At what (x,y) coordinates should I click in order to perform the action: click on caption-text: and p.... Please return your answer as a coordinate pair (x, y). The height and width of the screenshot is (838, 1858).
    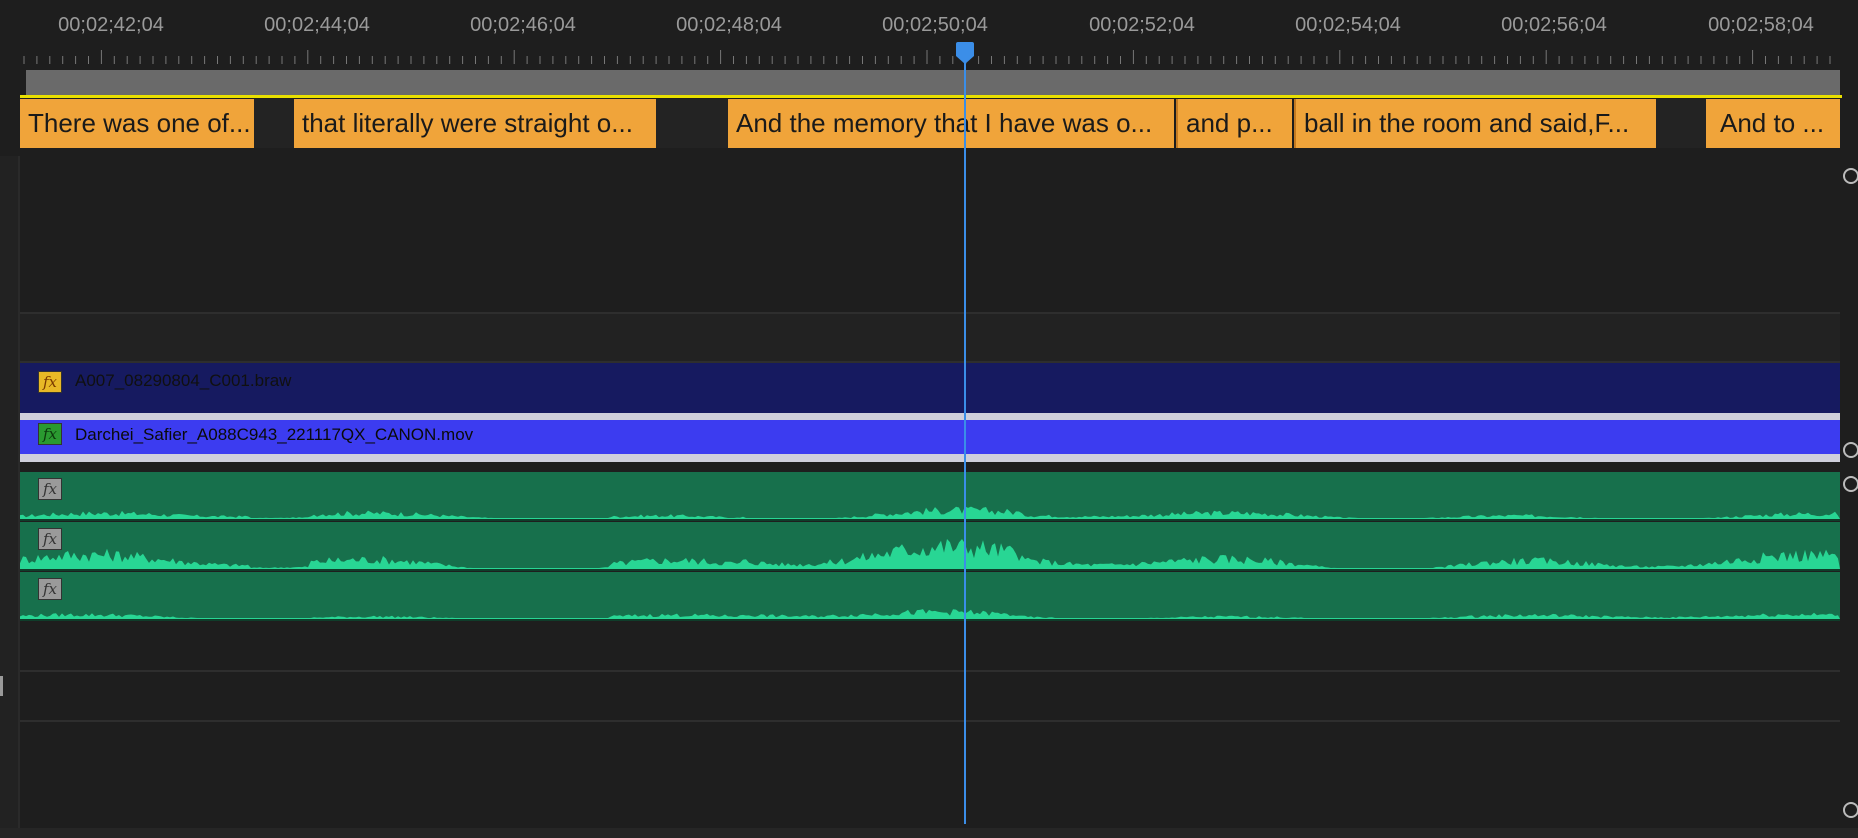
    Looking at the image, I should click on (1229, 123).